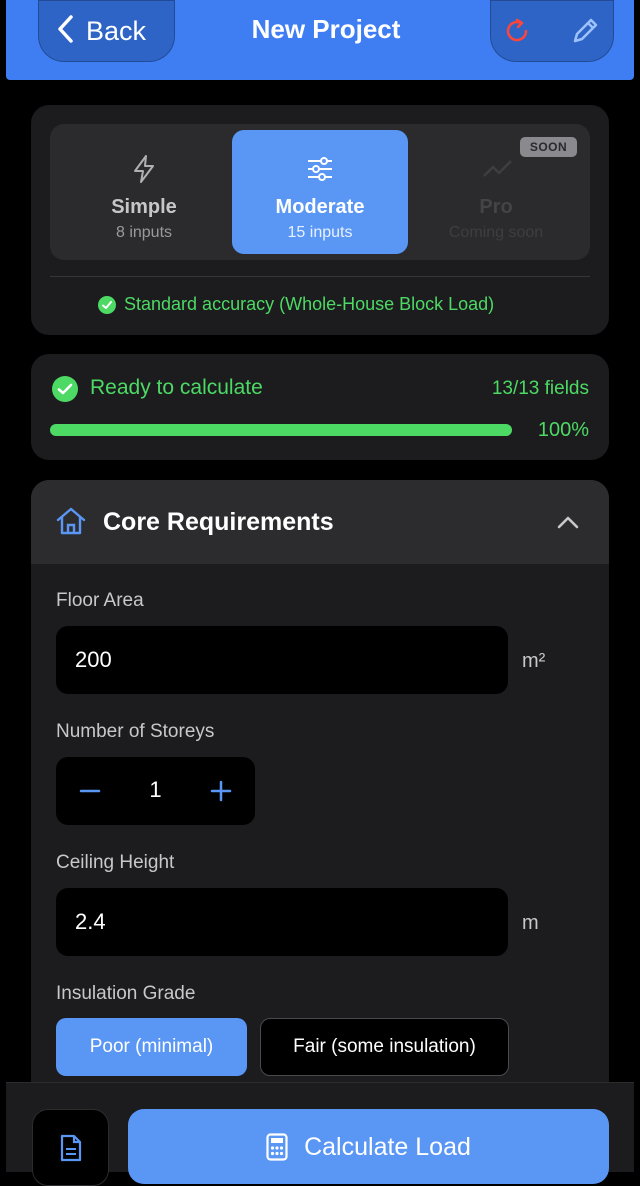 The width and height of the screenshot is (640, 1186). I want to click on divider, so click(320, 276).